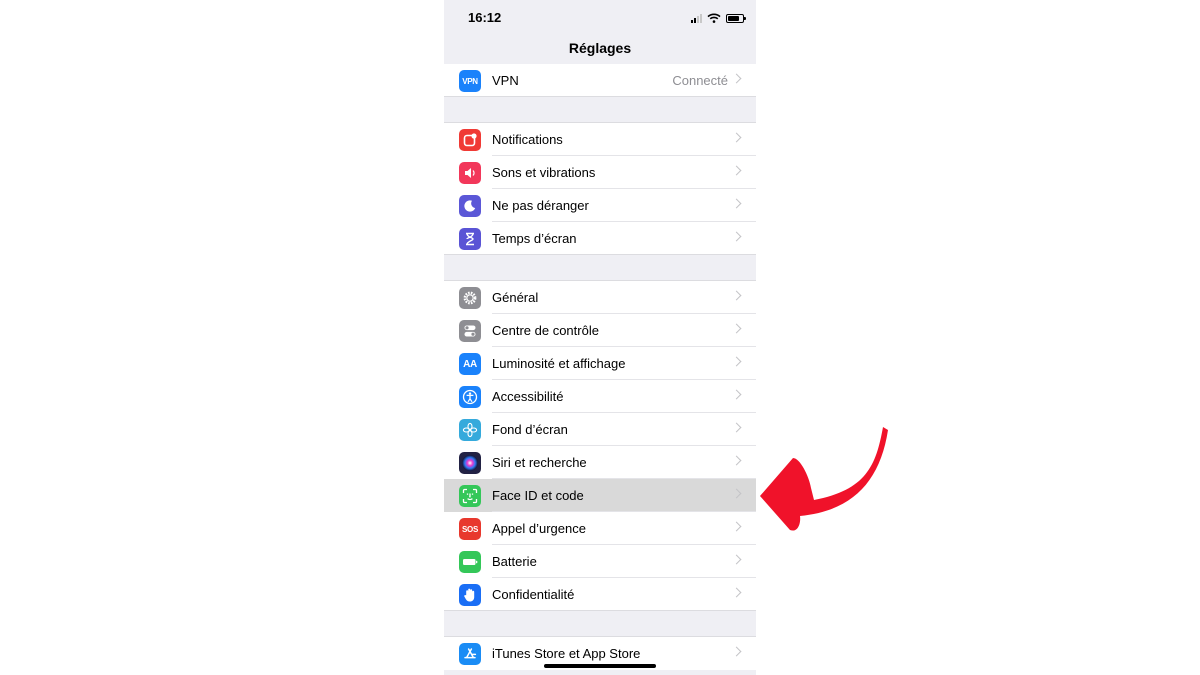 Image resolution: width=1200 pixels, height=675 pixels. Describe the element at coordinates (533, 594) in the screenshot. I see `settings-row-label: Confidentialité` at that location.